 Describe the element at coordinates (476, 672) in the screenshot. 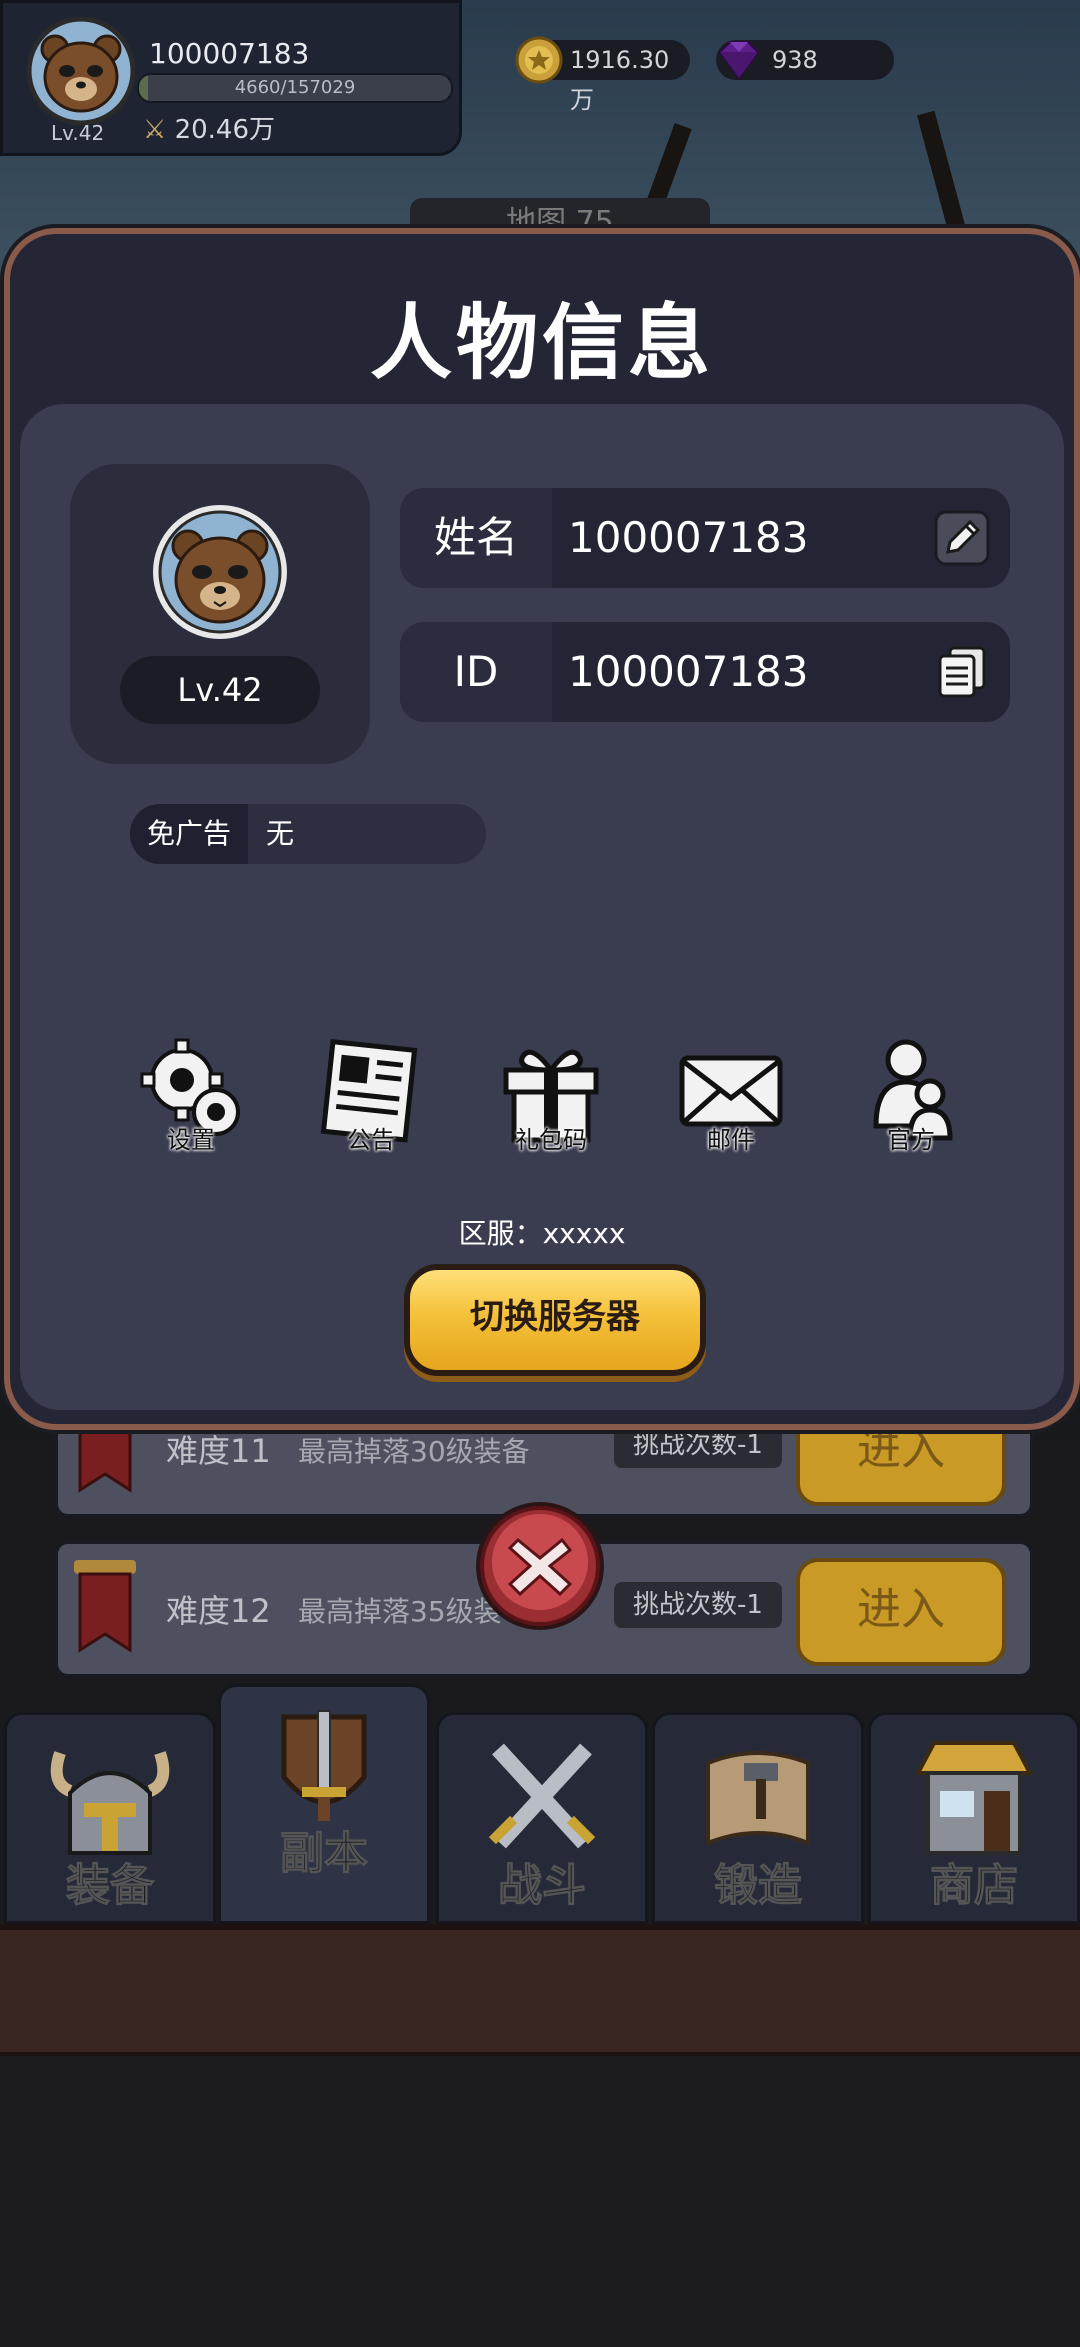

I see `id-label: ID` at that location.